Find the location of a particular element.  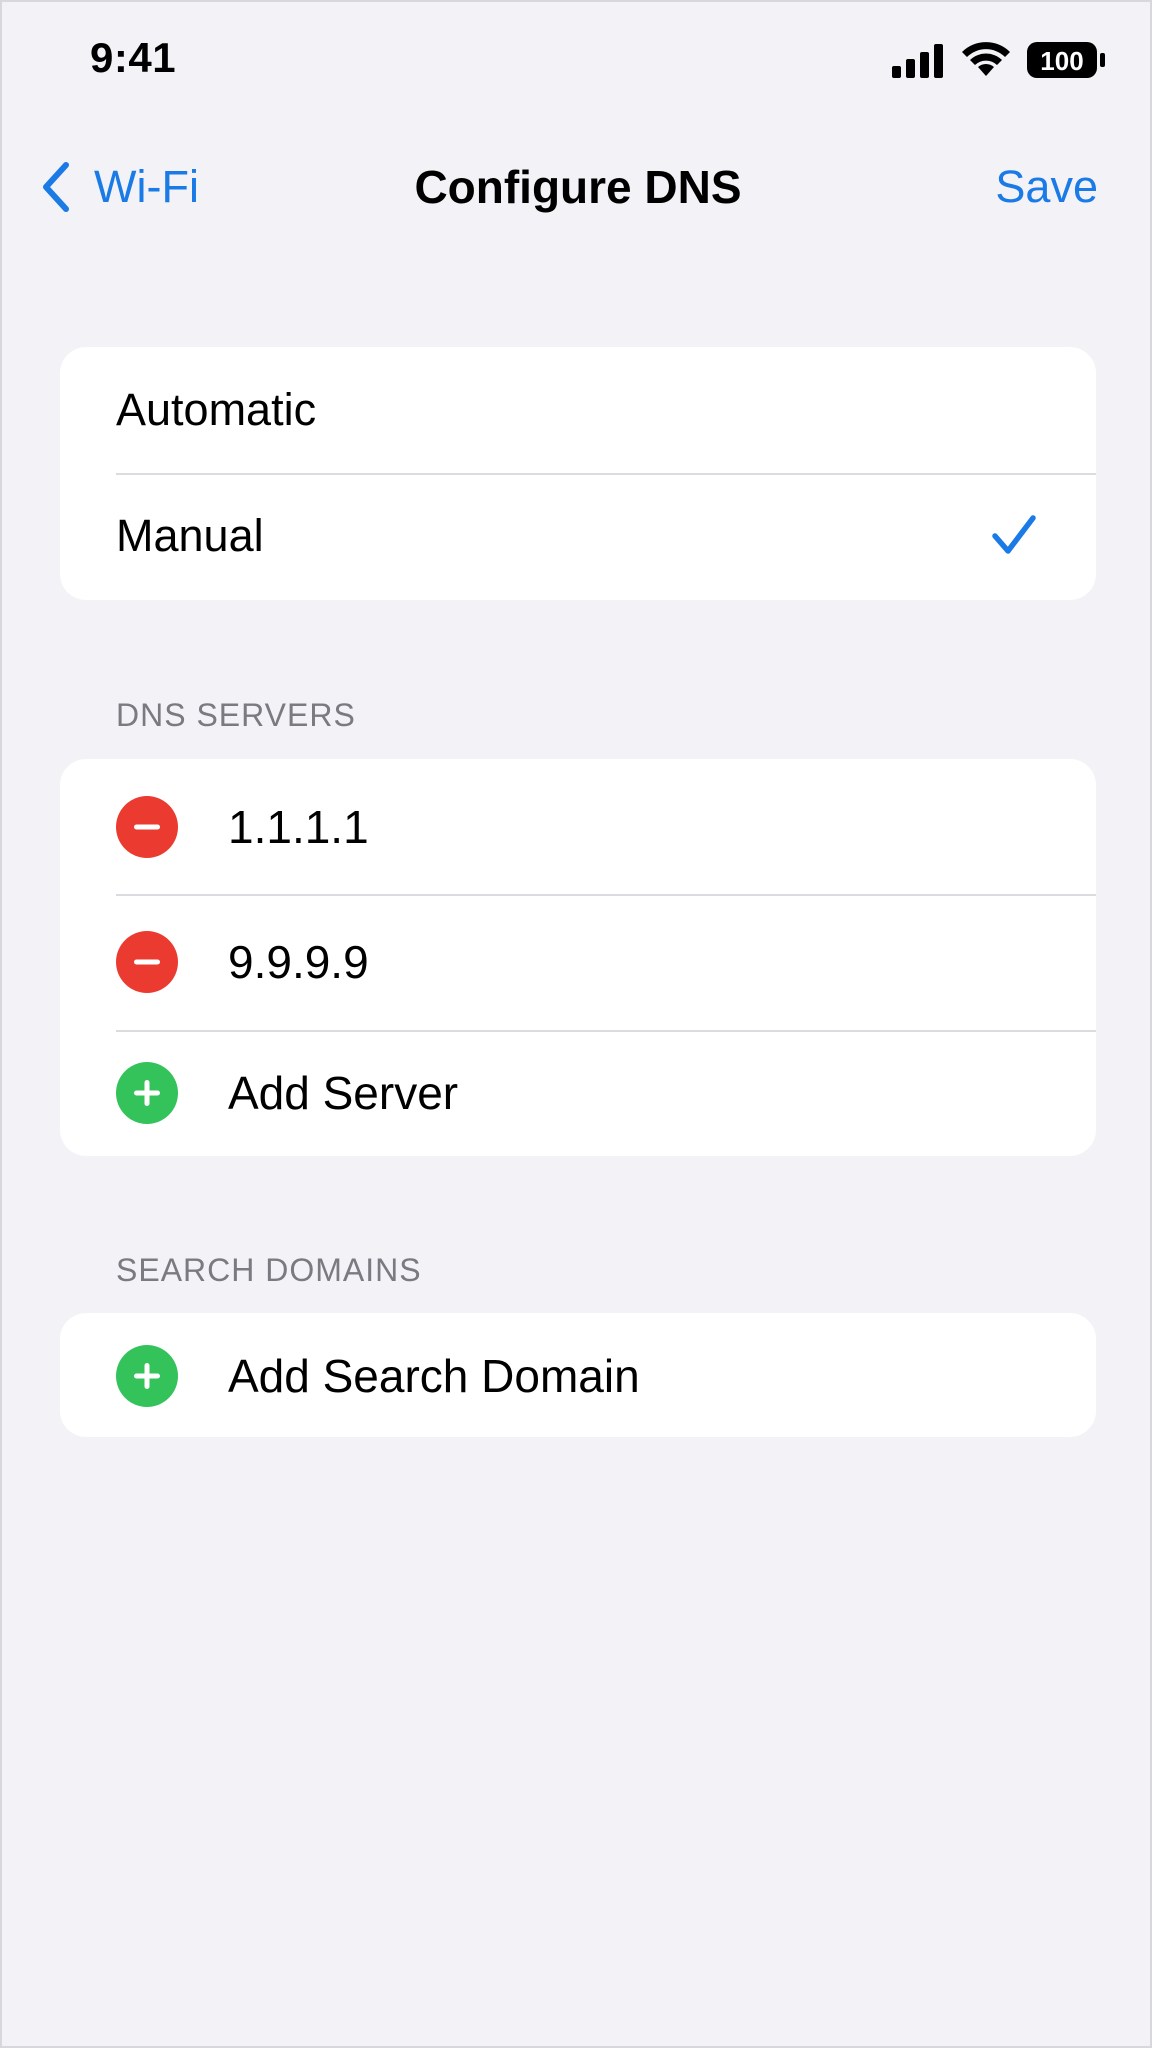

dns-mode-group: Automatic Manual is located at coordinates (578, 473).